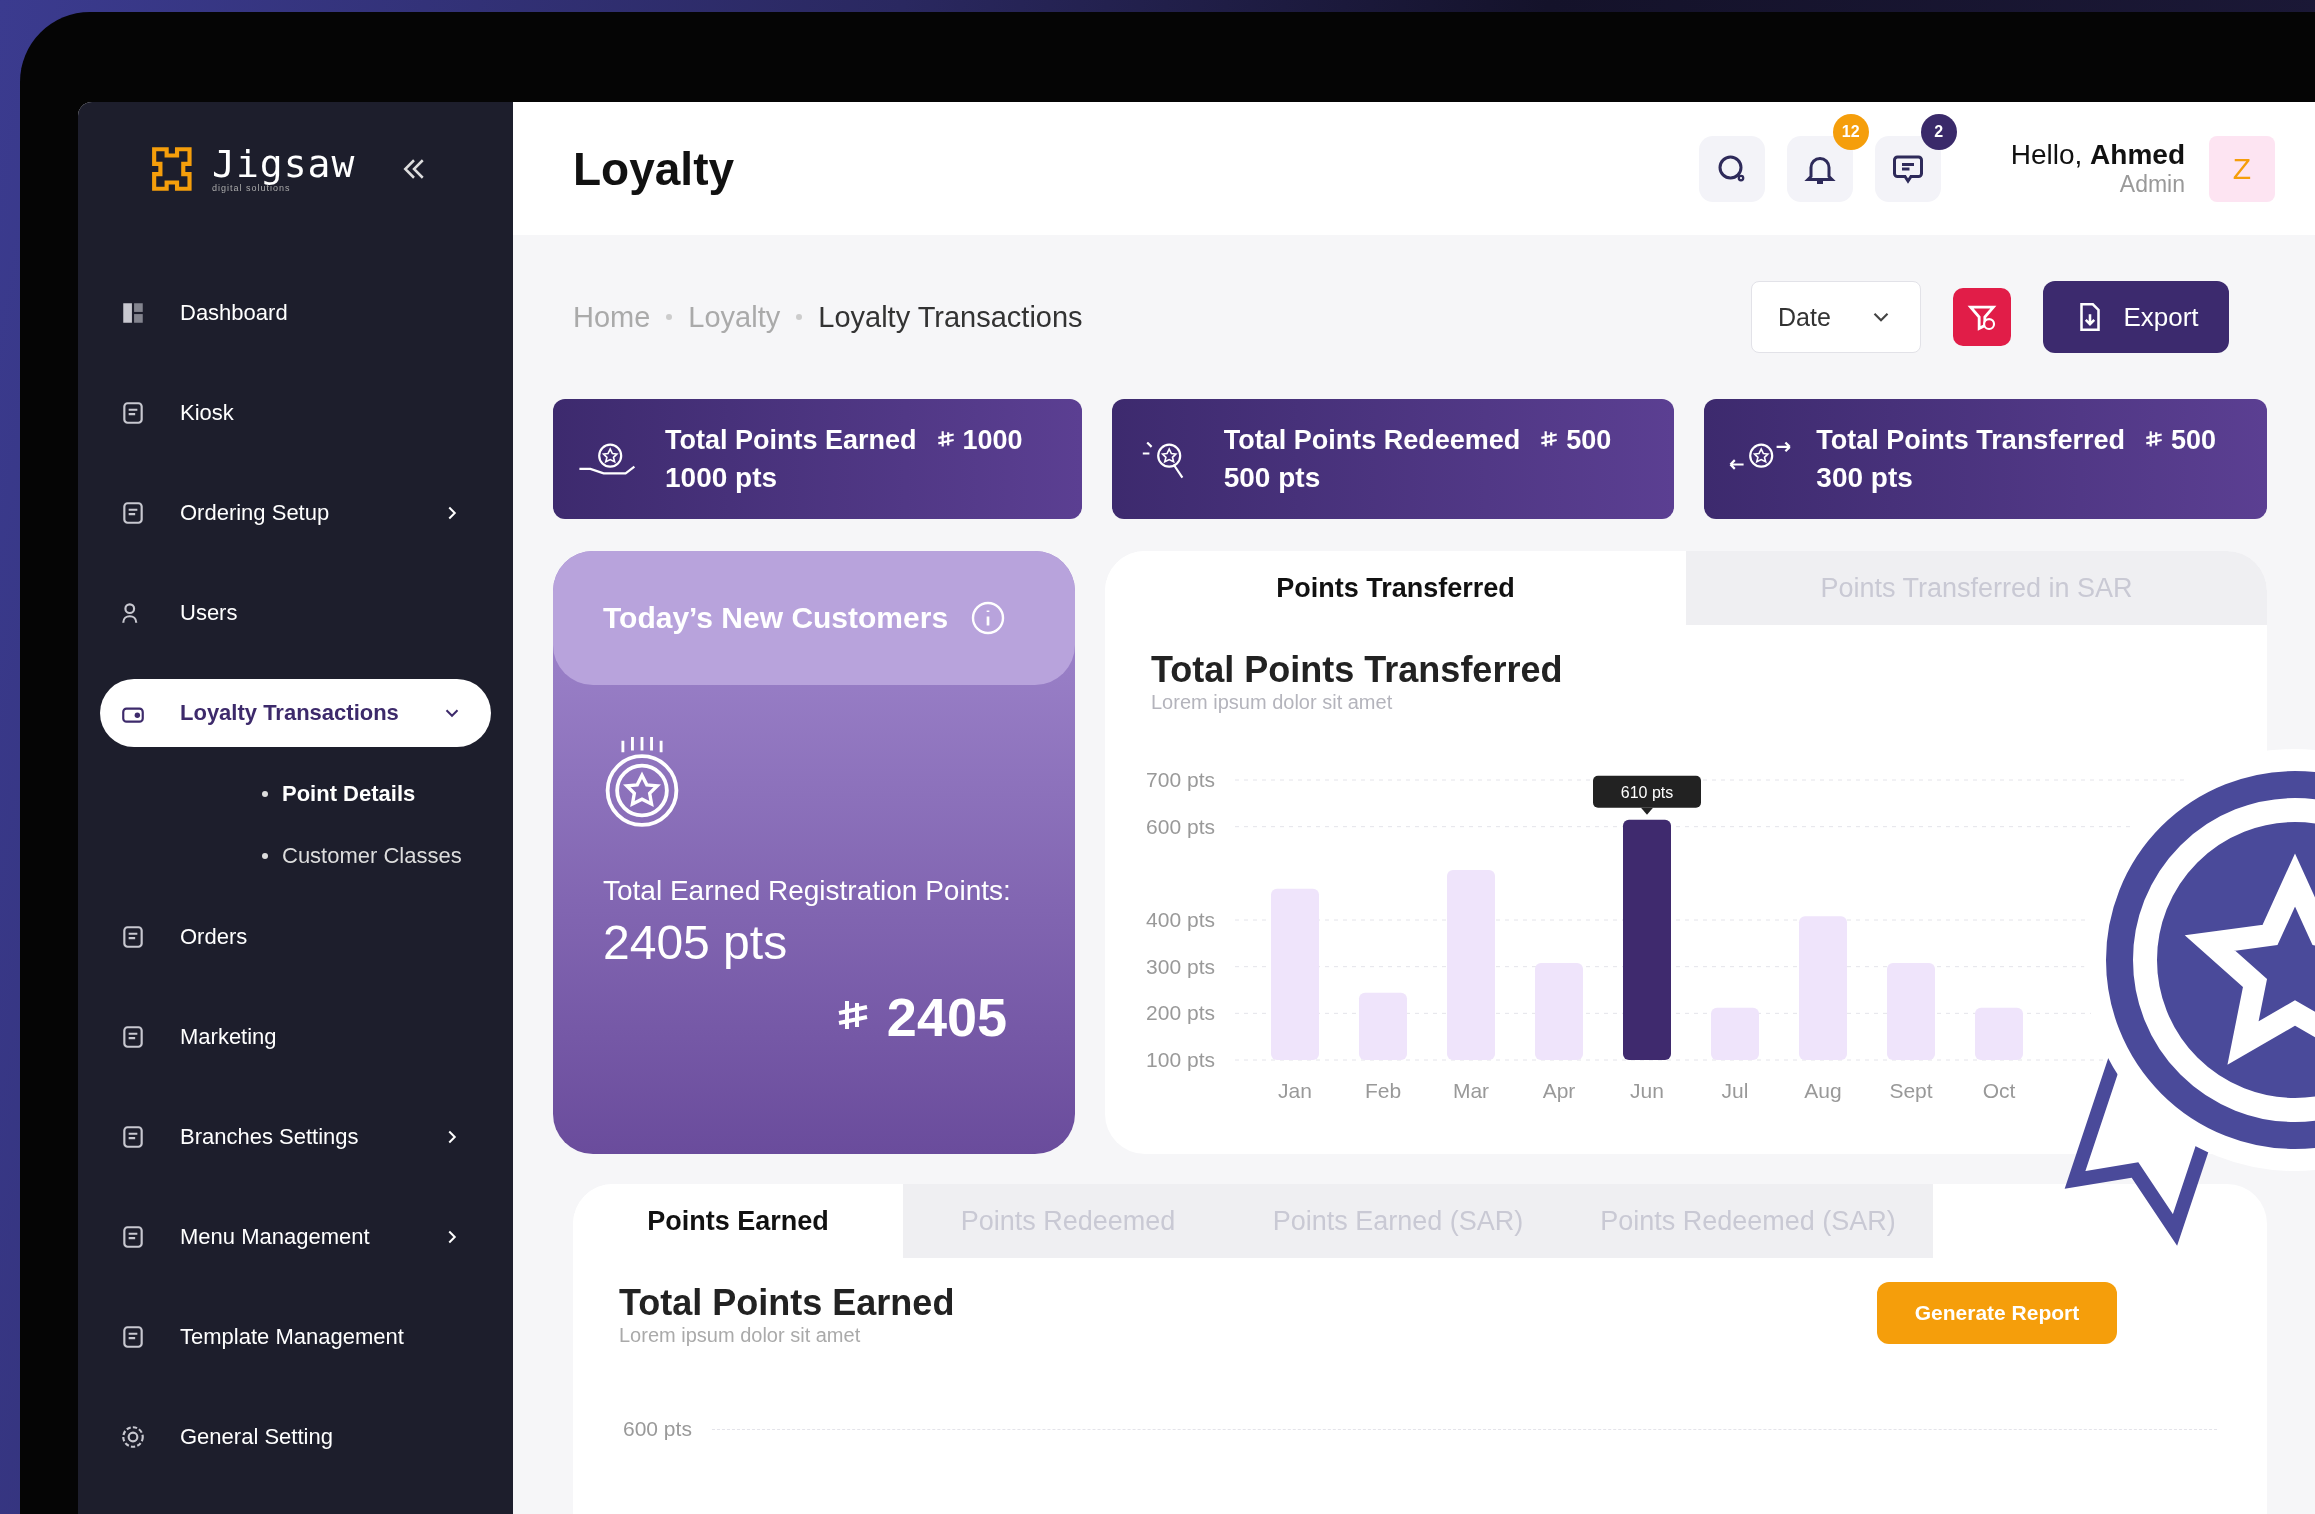 This screenshot has width=2315, height=1514. I want to click on nav-item: Ordering Setup, so click(295, 513).